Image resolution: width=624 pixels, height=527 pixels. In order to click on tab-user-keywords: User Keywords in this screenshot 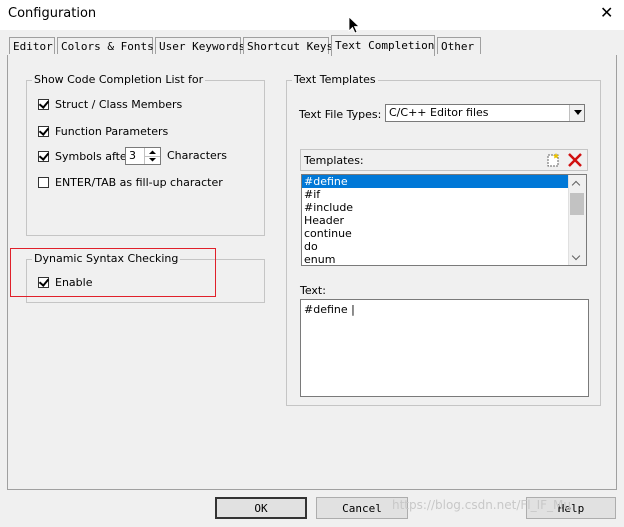, I will do `click(200, 45)`.